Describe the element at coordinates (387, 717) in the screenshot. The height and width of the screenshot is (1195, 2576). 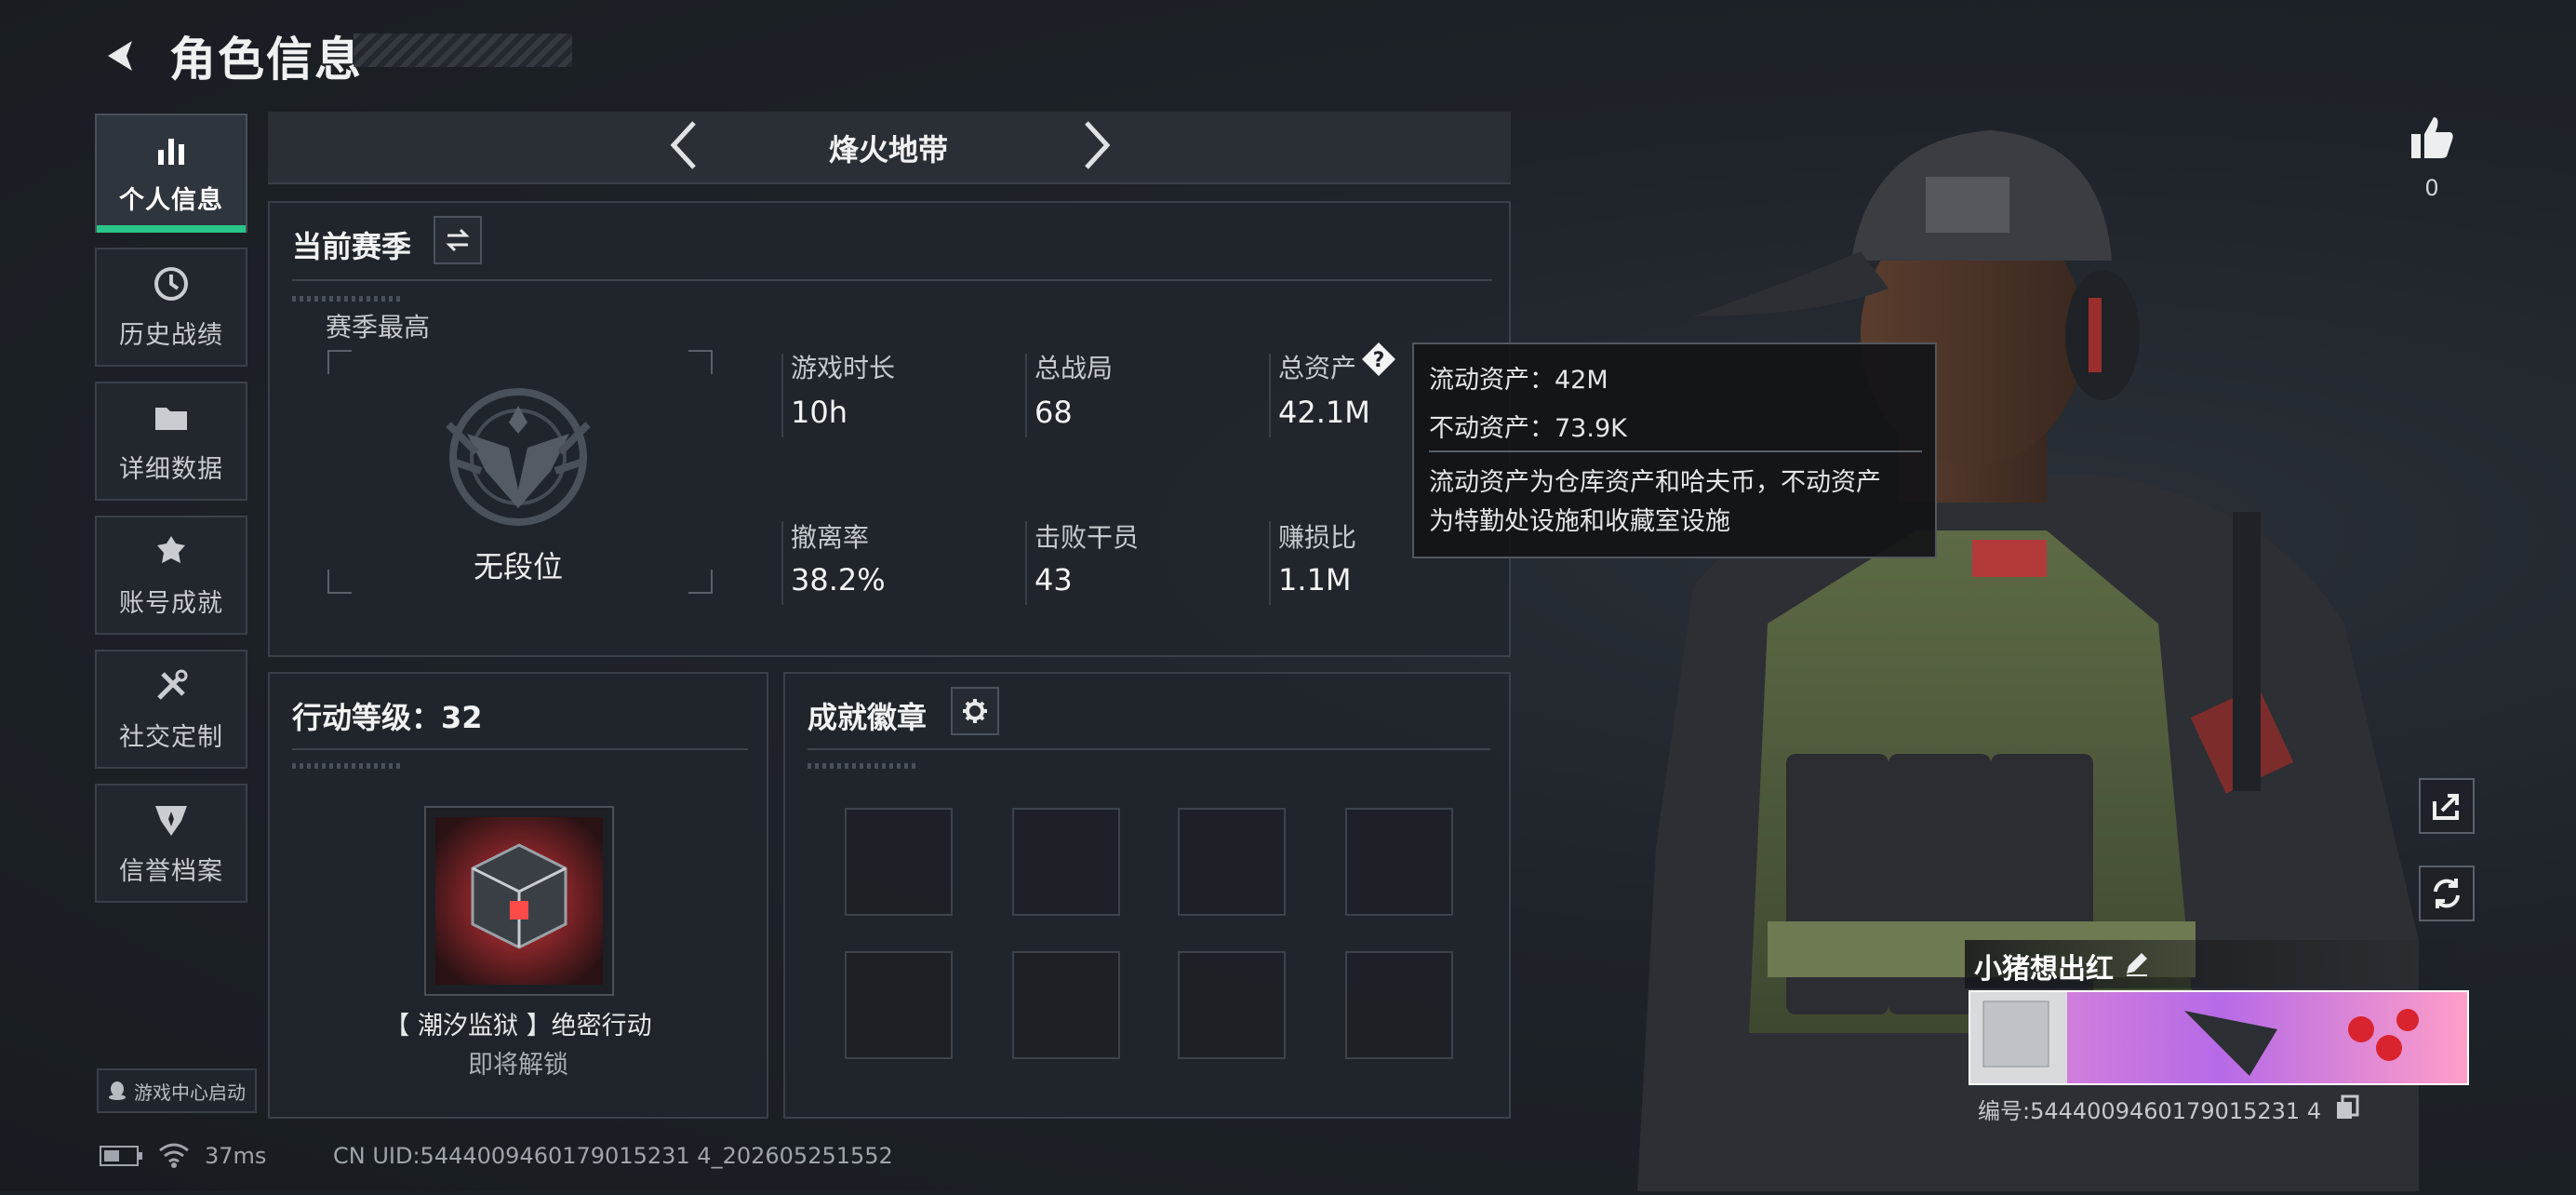
I see `action-level-title: 行动等级：32` at that location.